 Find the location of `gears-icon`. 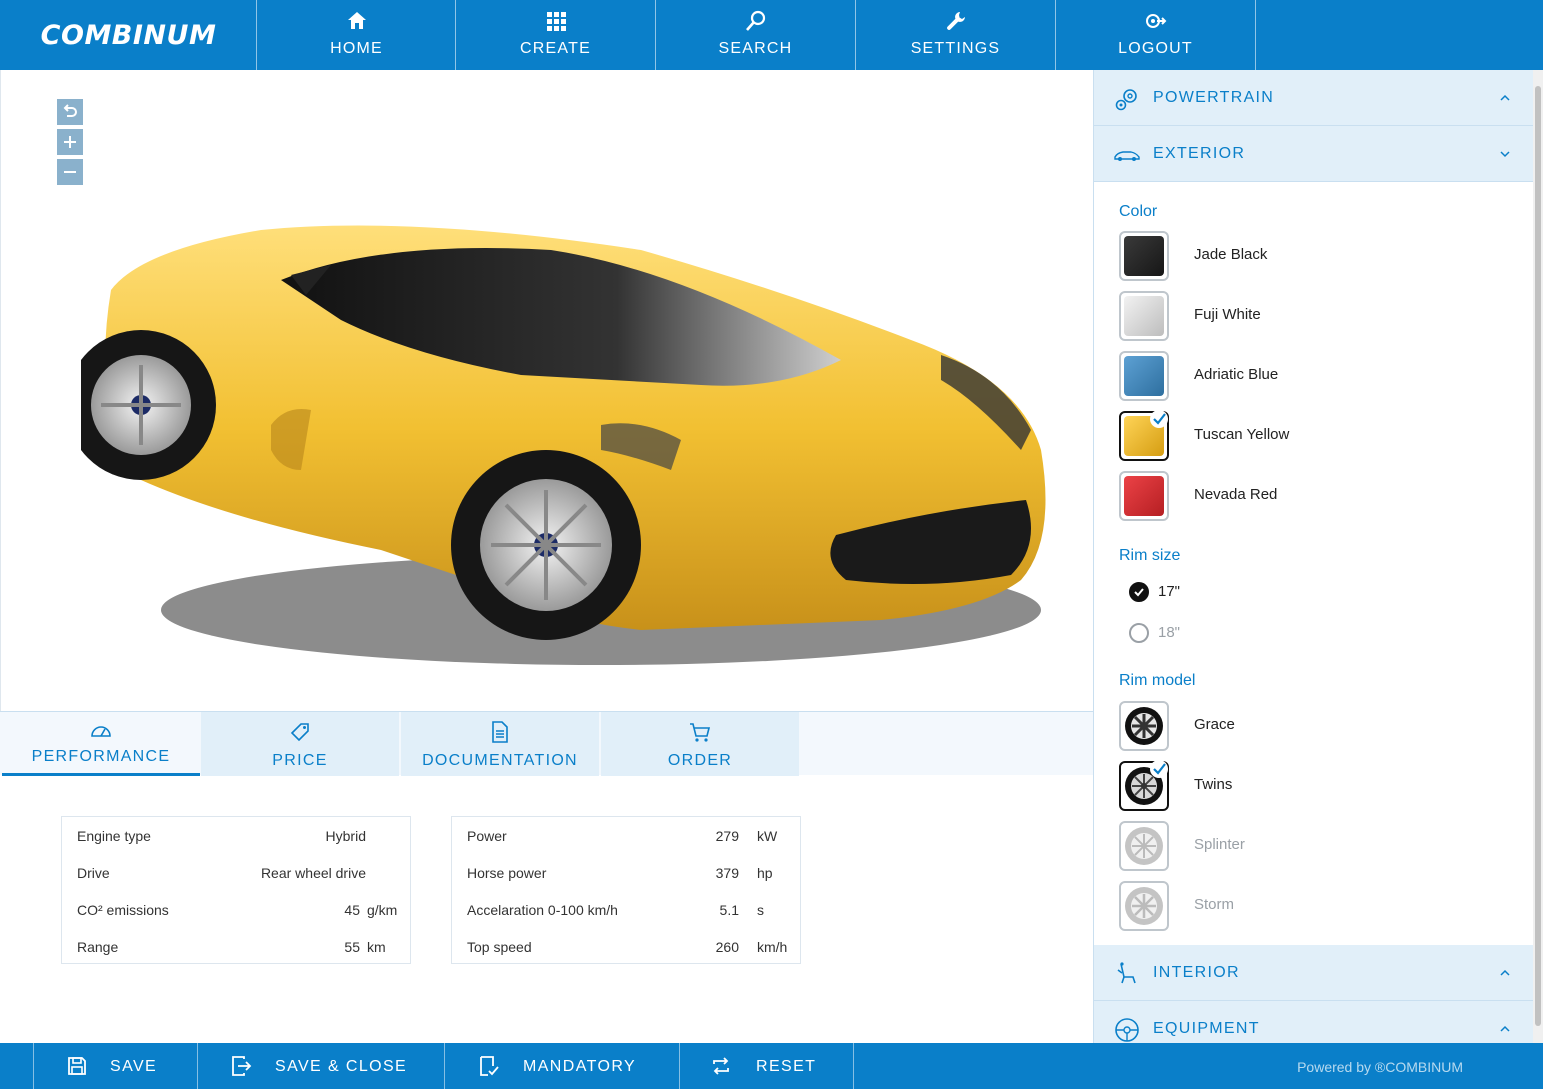

gears-icon is located at coordinates (1126, 100).